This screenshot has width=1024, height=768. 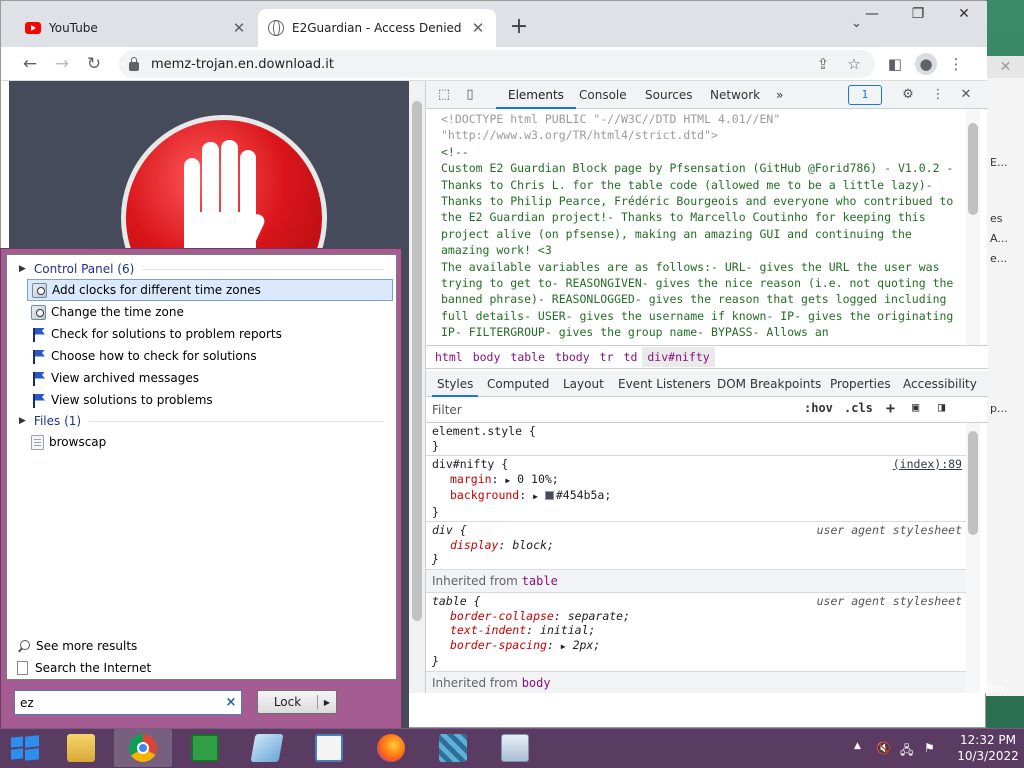 I want to click on dosbox-icon, so click(x=453, y=748).